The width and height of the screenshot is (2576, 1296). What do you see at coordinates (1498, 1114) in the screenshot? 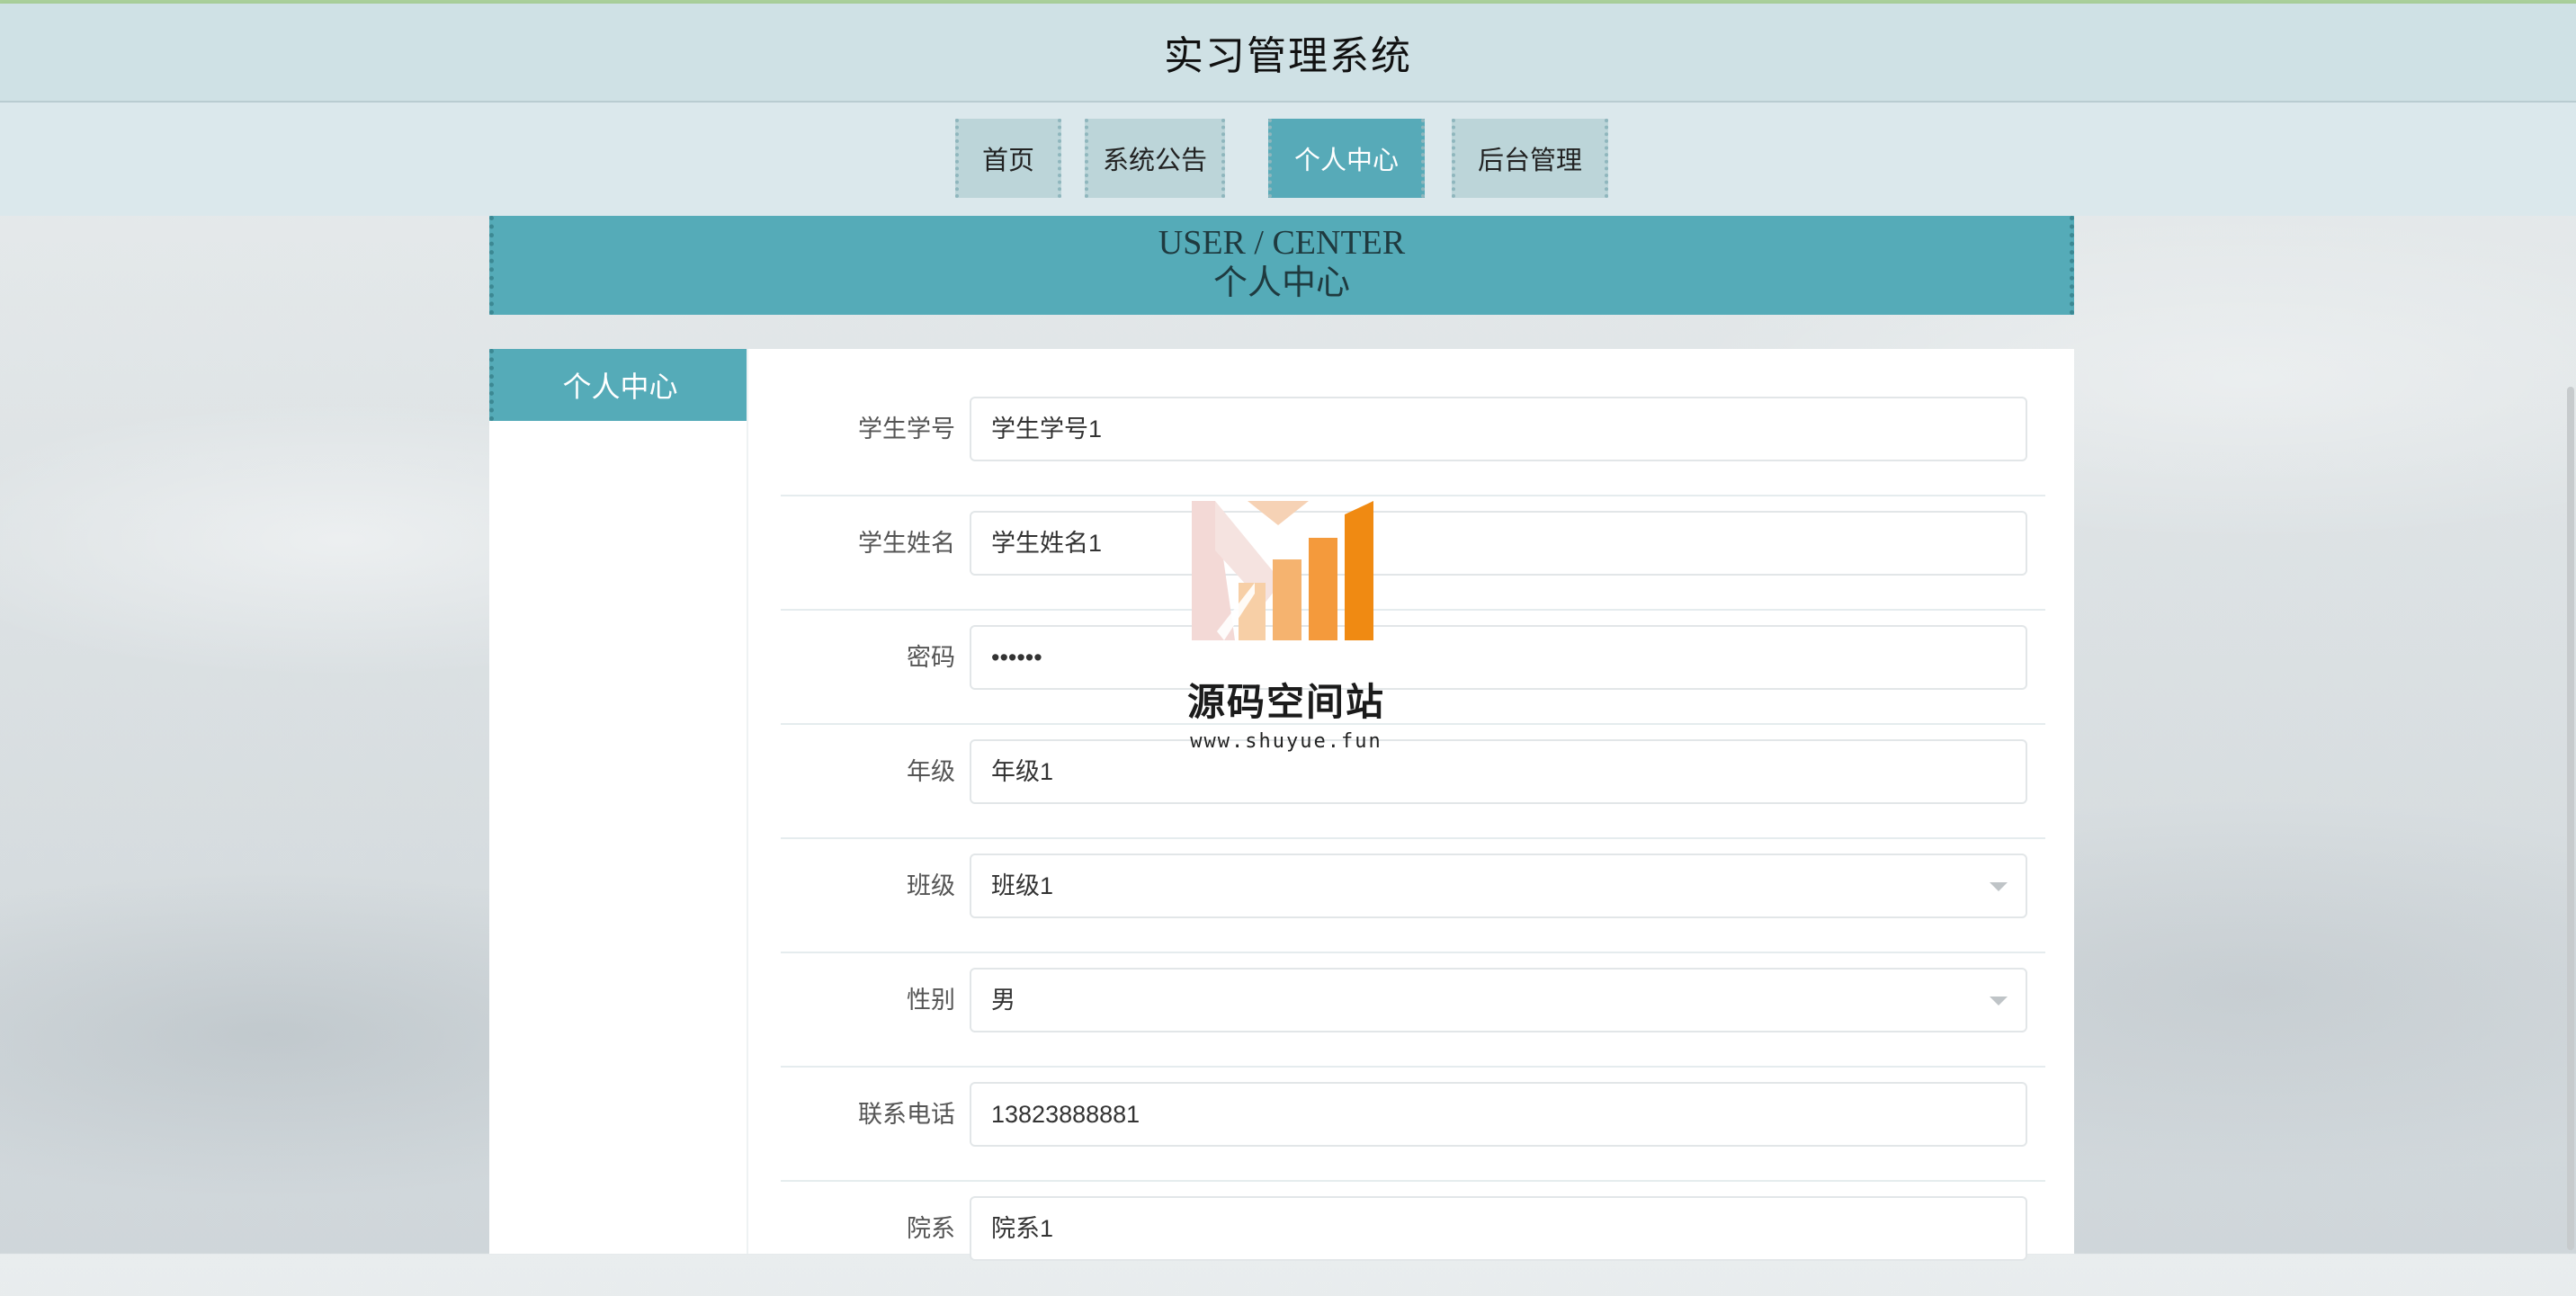
I see `phone-input: 13823888881` at bounding box center [1498, 1114].